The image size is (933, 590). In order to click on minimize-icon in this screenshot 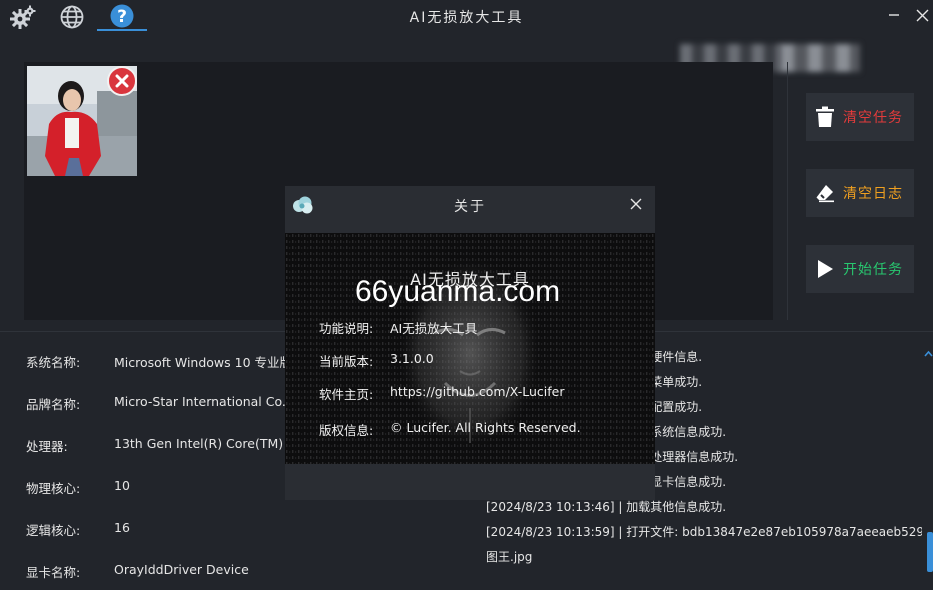, I will do `click(894, 15)`.